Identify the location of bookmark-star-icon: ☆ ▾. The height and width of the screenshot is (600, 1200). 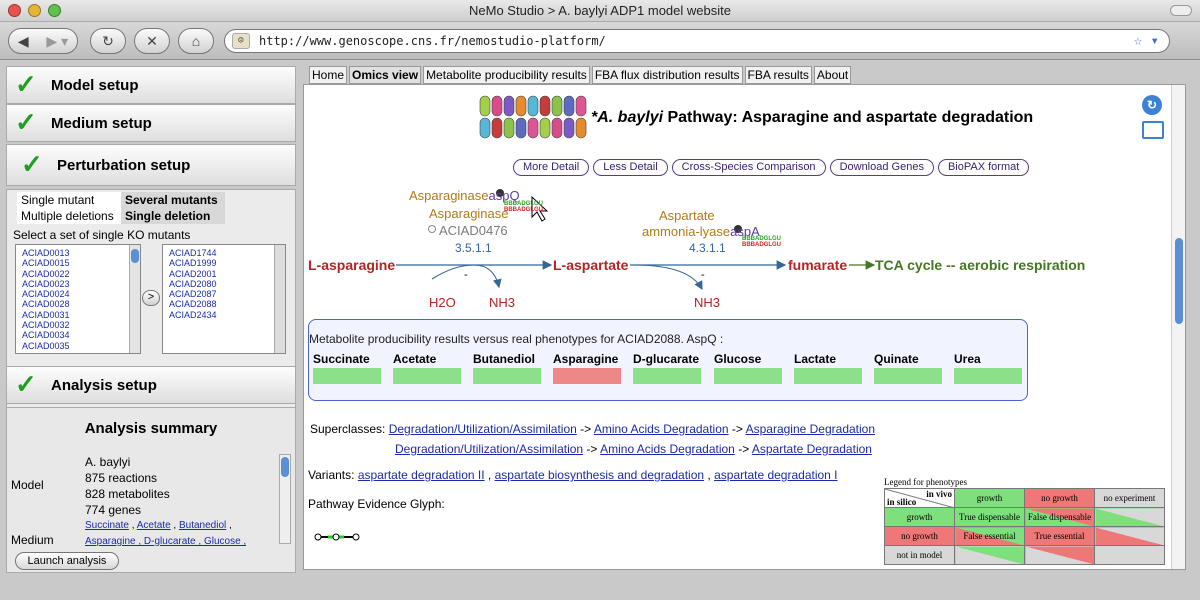
(1146, 41).